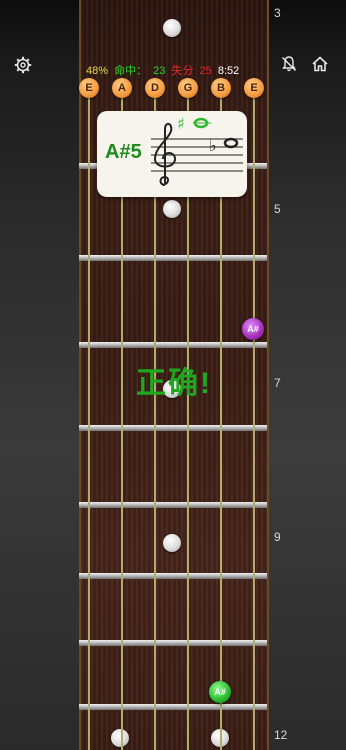 The width and height of the screenshot is (346, 750). What do you see at coordinates (277, 209) in the screenshot?
I see `fret-number: 5` at bounding box center [277, 209].